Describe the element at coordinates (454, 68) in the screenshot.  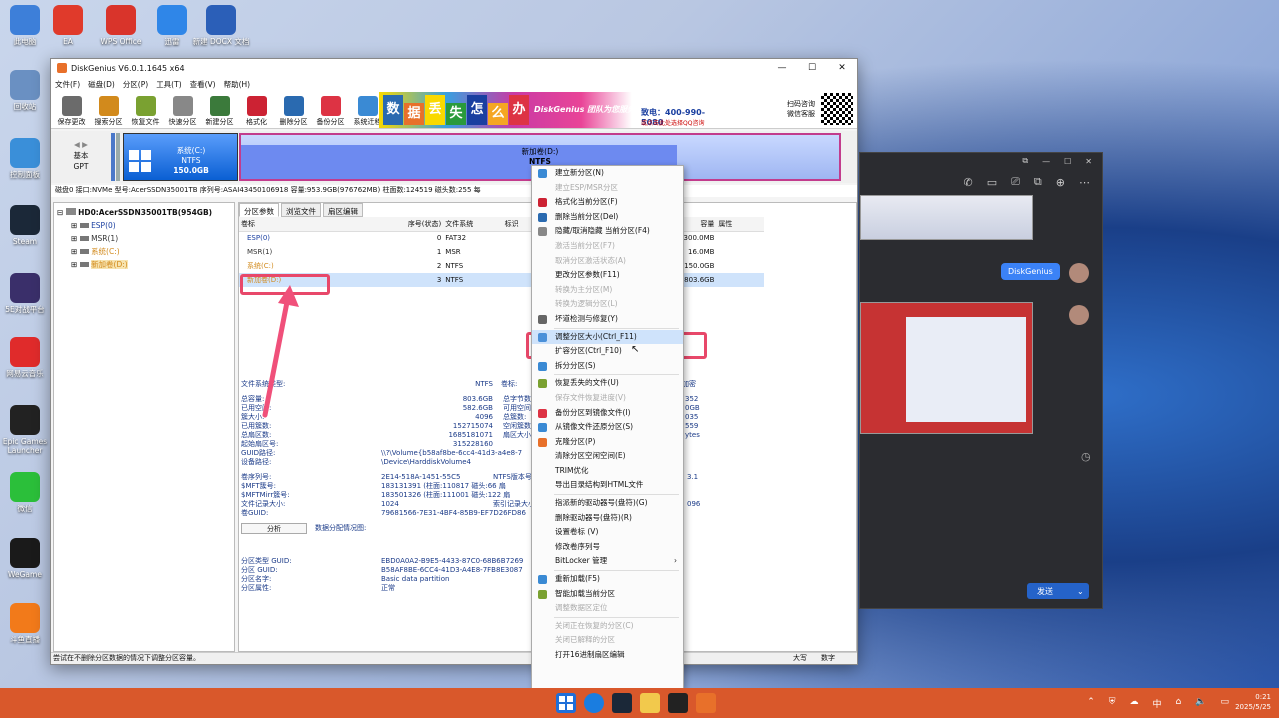
I see `title-bar: DiskGenius V6.0.1.1645 x64 — ☐ ✕` at that location.